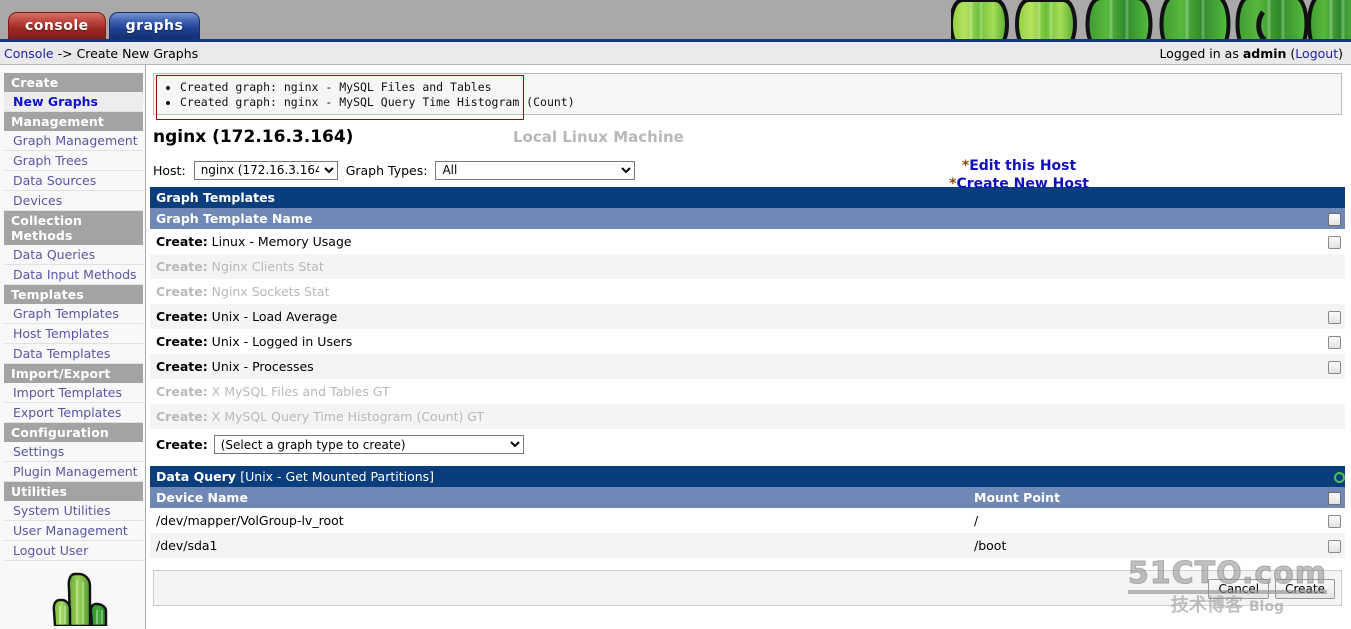  Describe the element at coordinates (747, 366) in the screenshot. I see `table-row: Create: Unix - Processes` at that location.